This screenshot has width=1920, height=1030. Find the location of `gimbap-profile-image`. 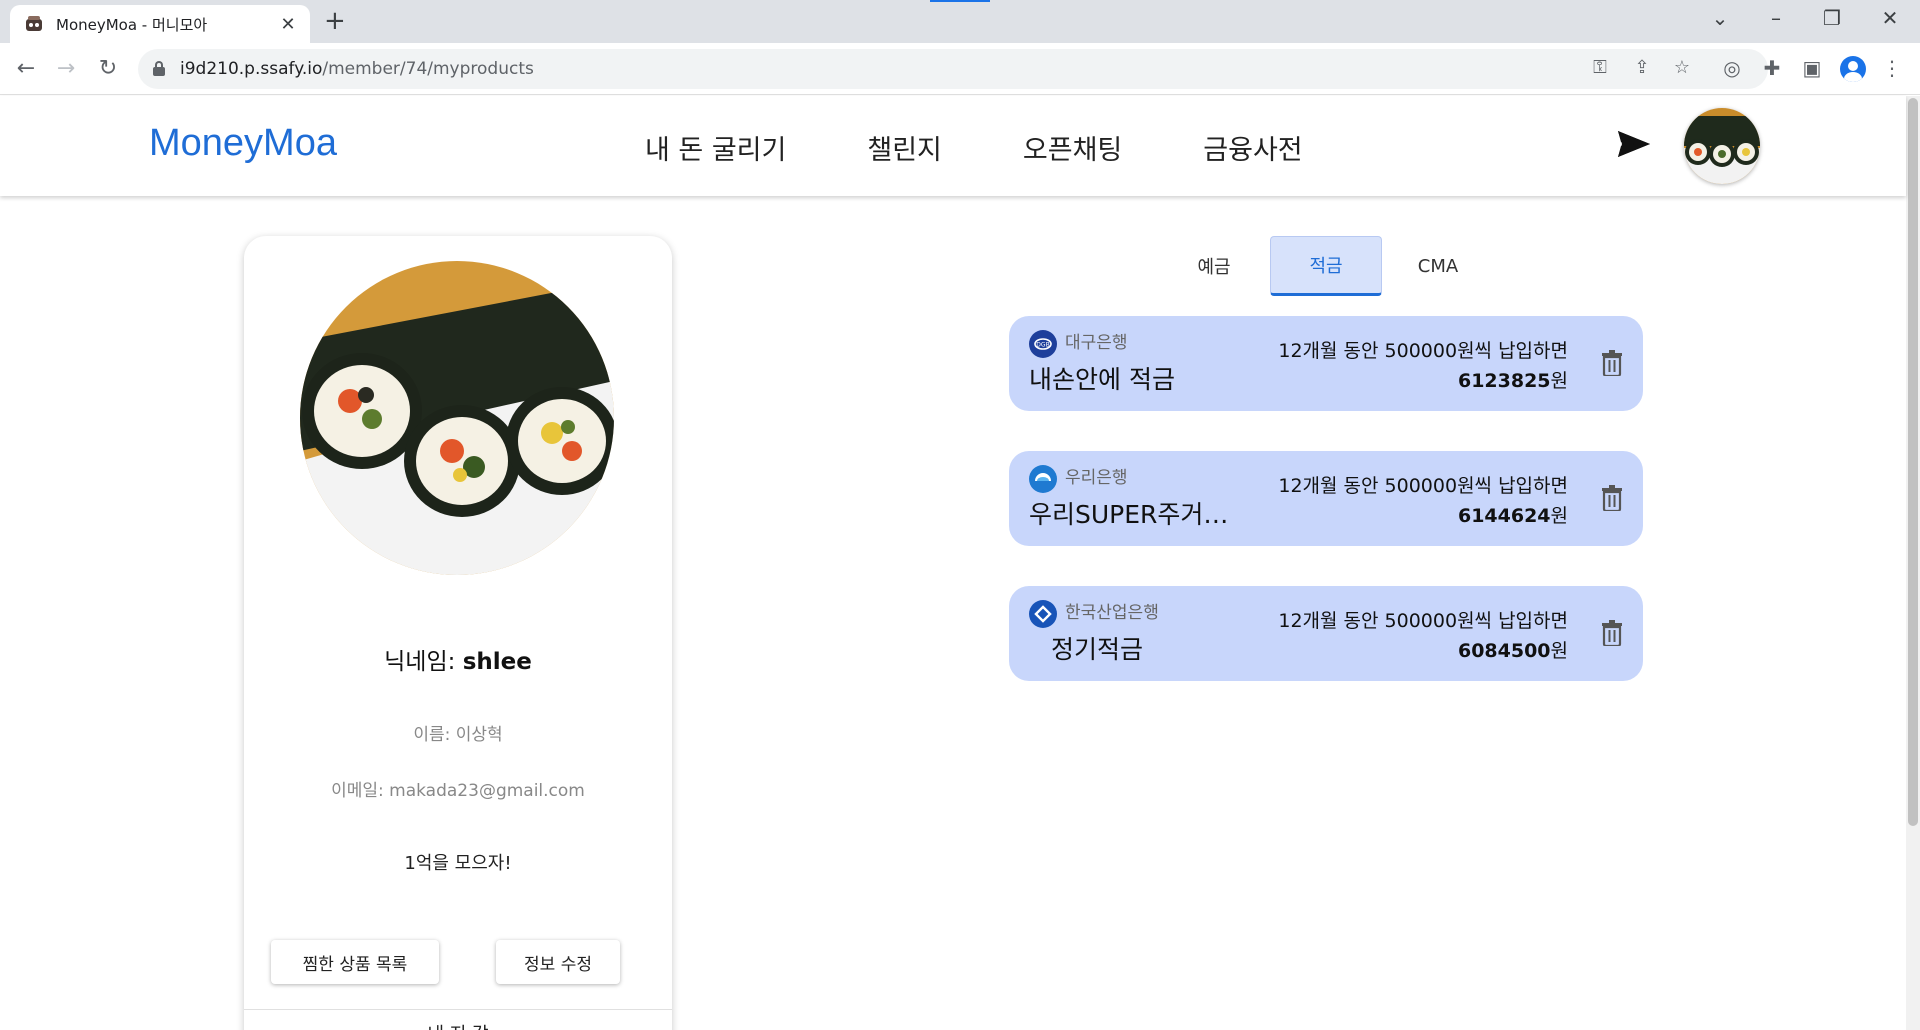

gimbap-profile-image is located at coordinates (457, 418).